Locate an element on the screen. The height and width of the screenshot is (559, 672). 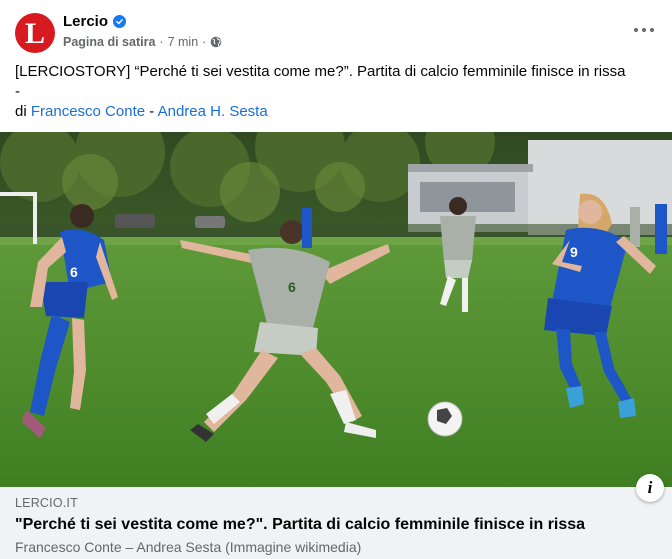
author-link-andrea-sesta: Andrea H. Sesta is located at coordinates (213, 111).